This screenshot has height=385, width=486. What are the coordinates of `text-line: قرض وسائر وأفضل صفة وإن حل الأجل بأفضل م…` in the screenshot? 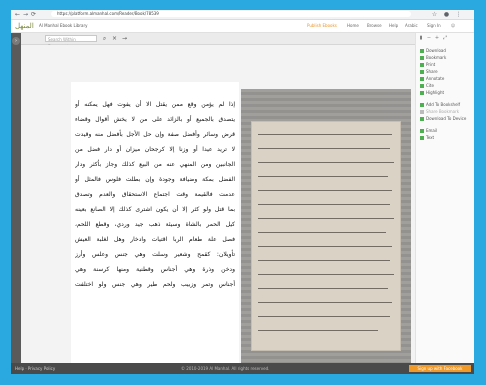 It's located at (155, 134).